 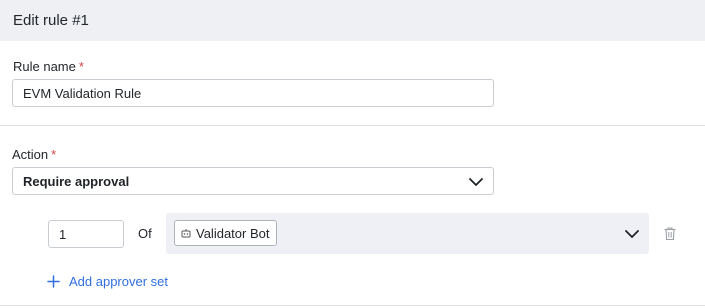 What do you see at coordinates (233, 233) in the screenshot?
I see `approver-chip-label: Validator Bot` at bounding box center [233, 233].